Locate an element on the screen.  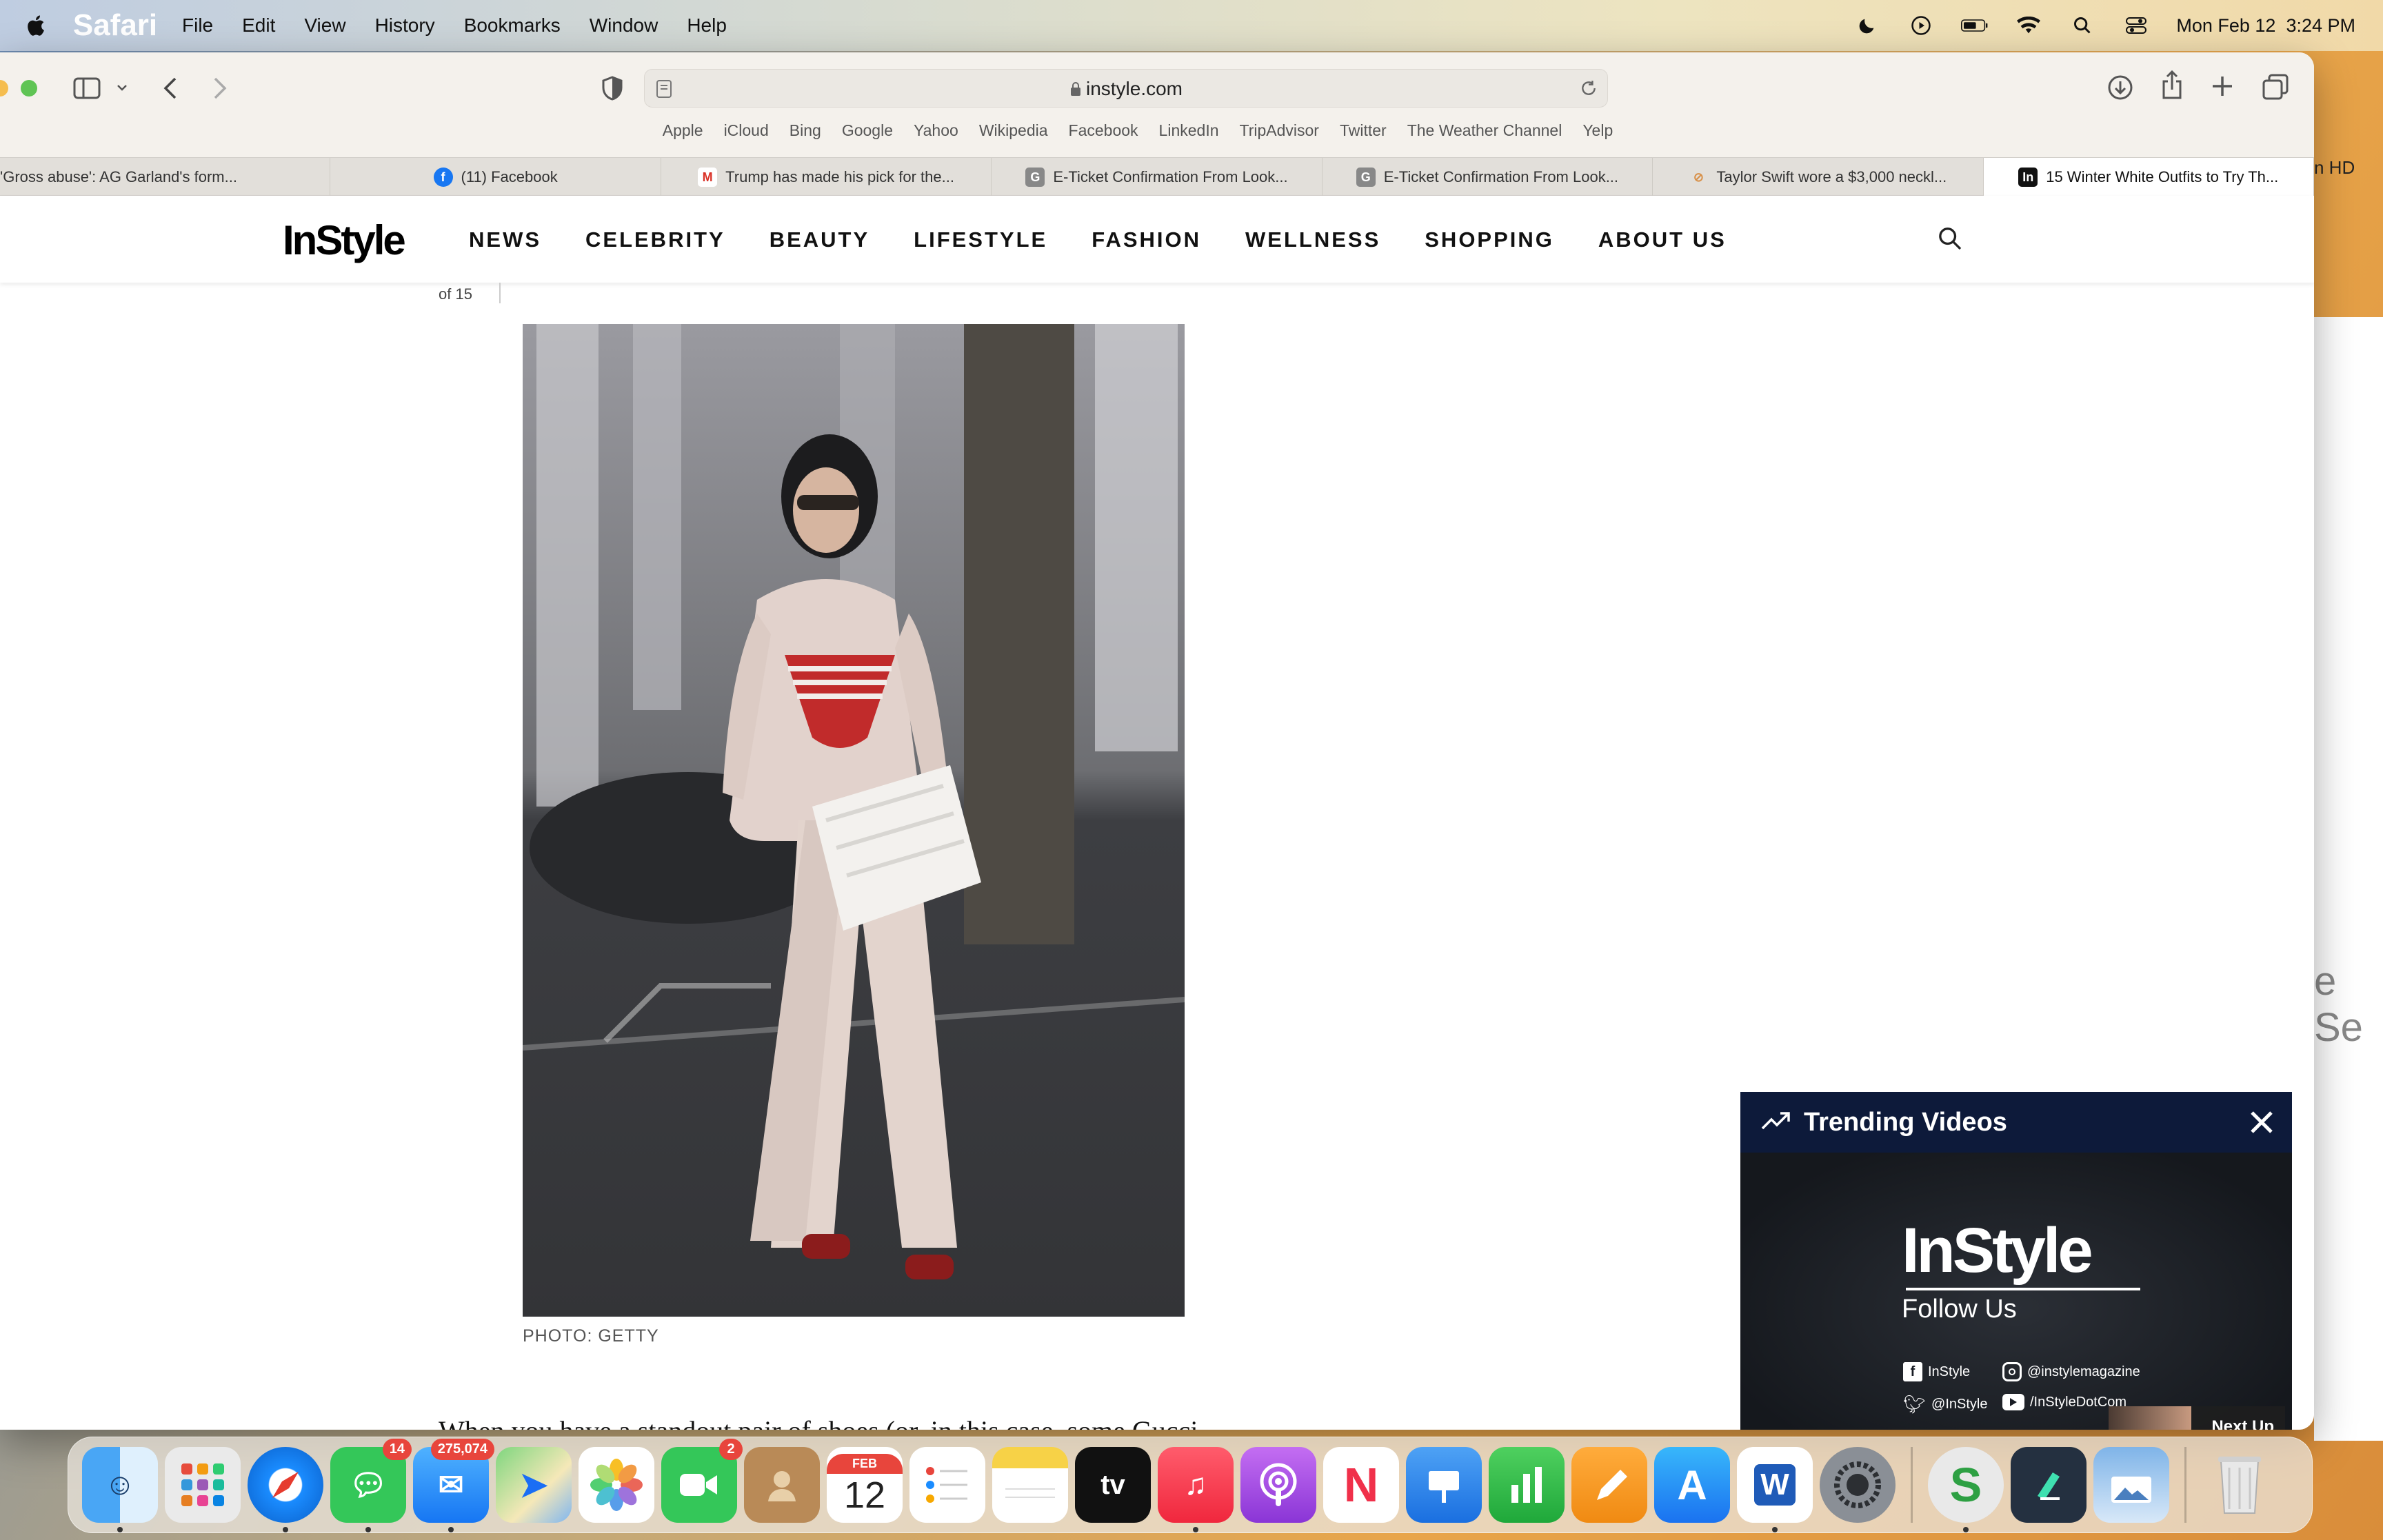
share-button-icon is located at coordinates (2172, 87).